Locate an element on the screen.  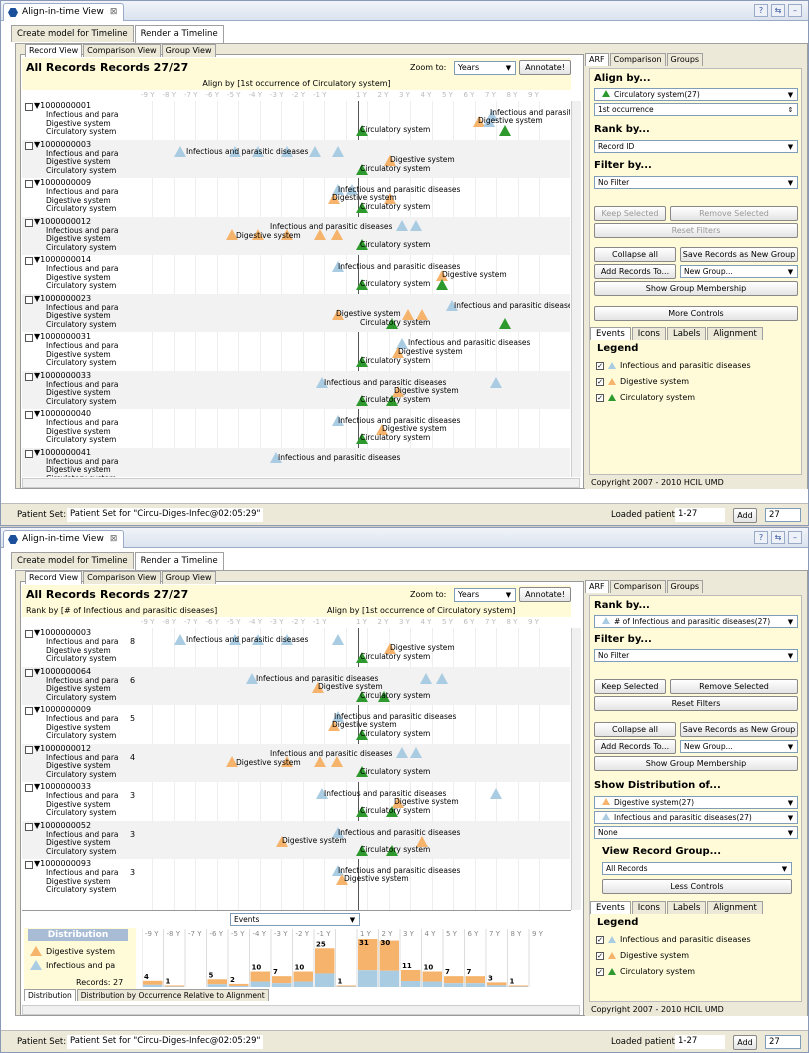
legend-item-digestive: ✓ Digestive system is located at coordinates (642, 955).